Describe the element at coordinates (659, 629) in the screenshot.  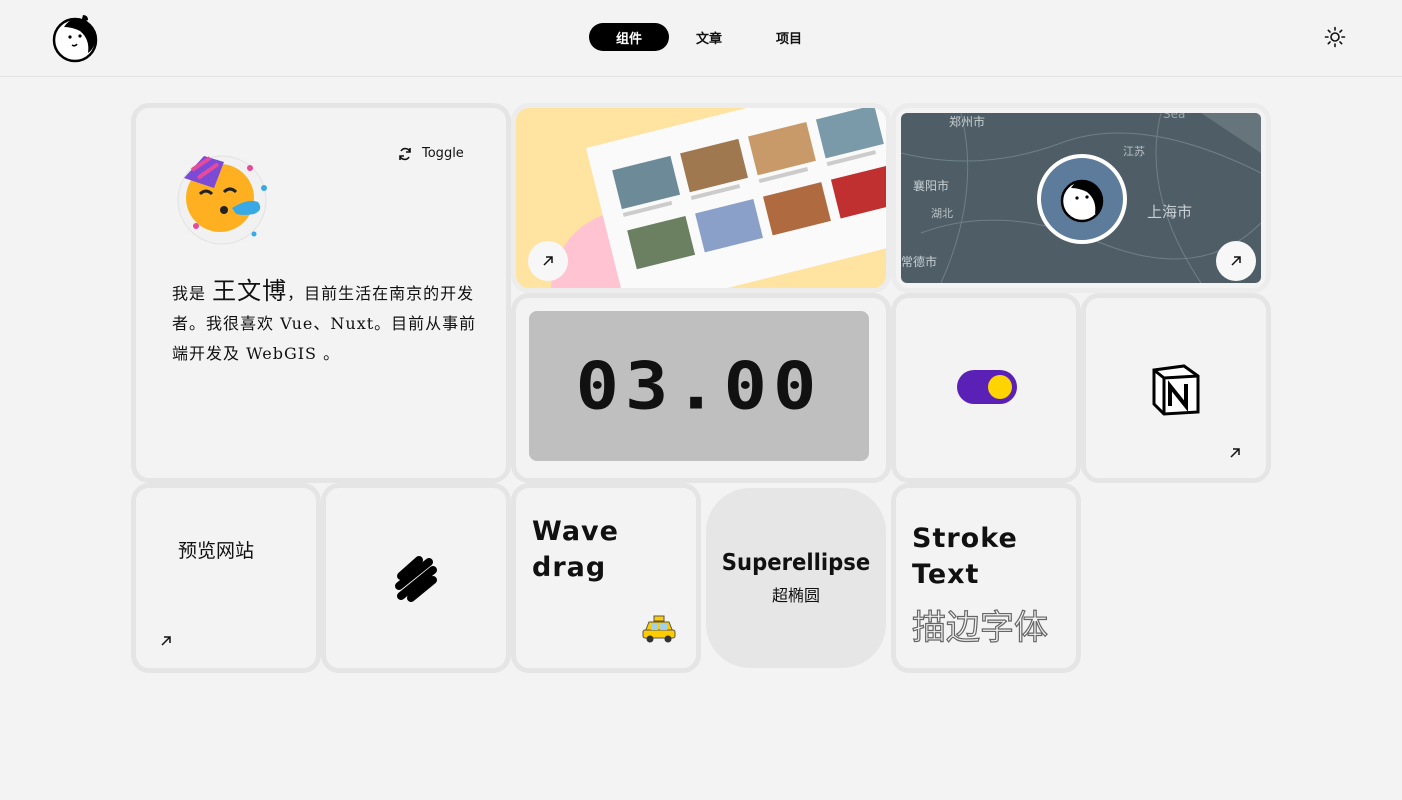
I see `taxi-icon` at that location.